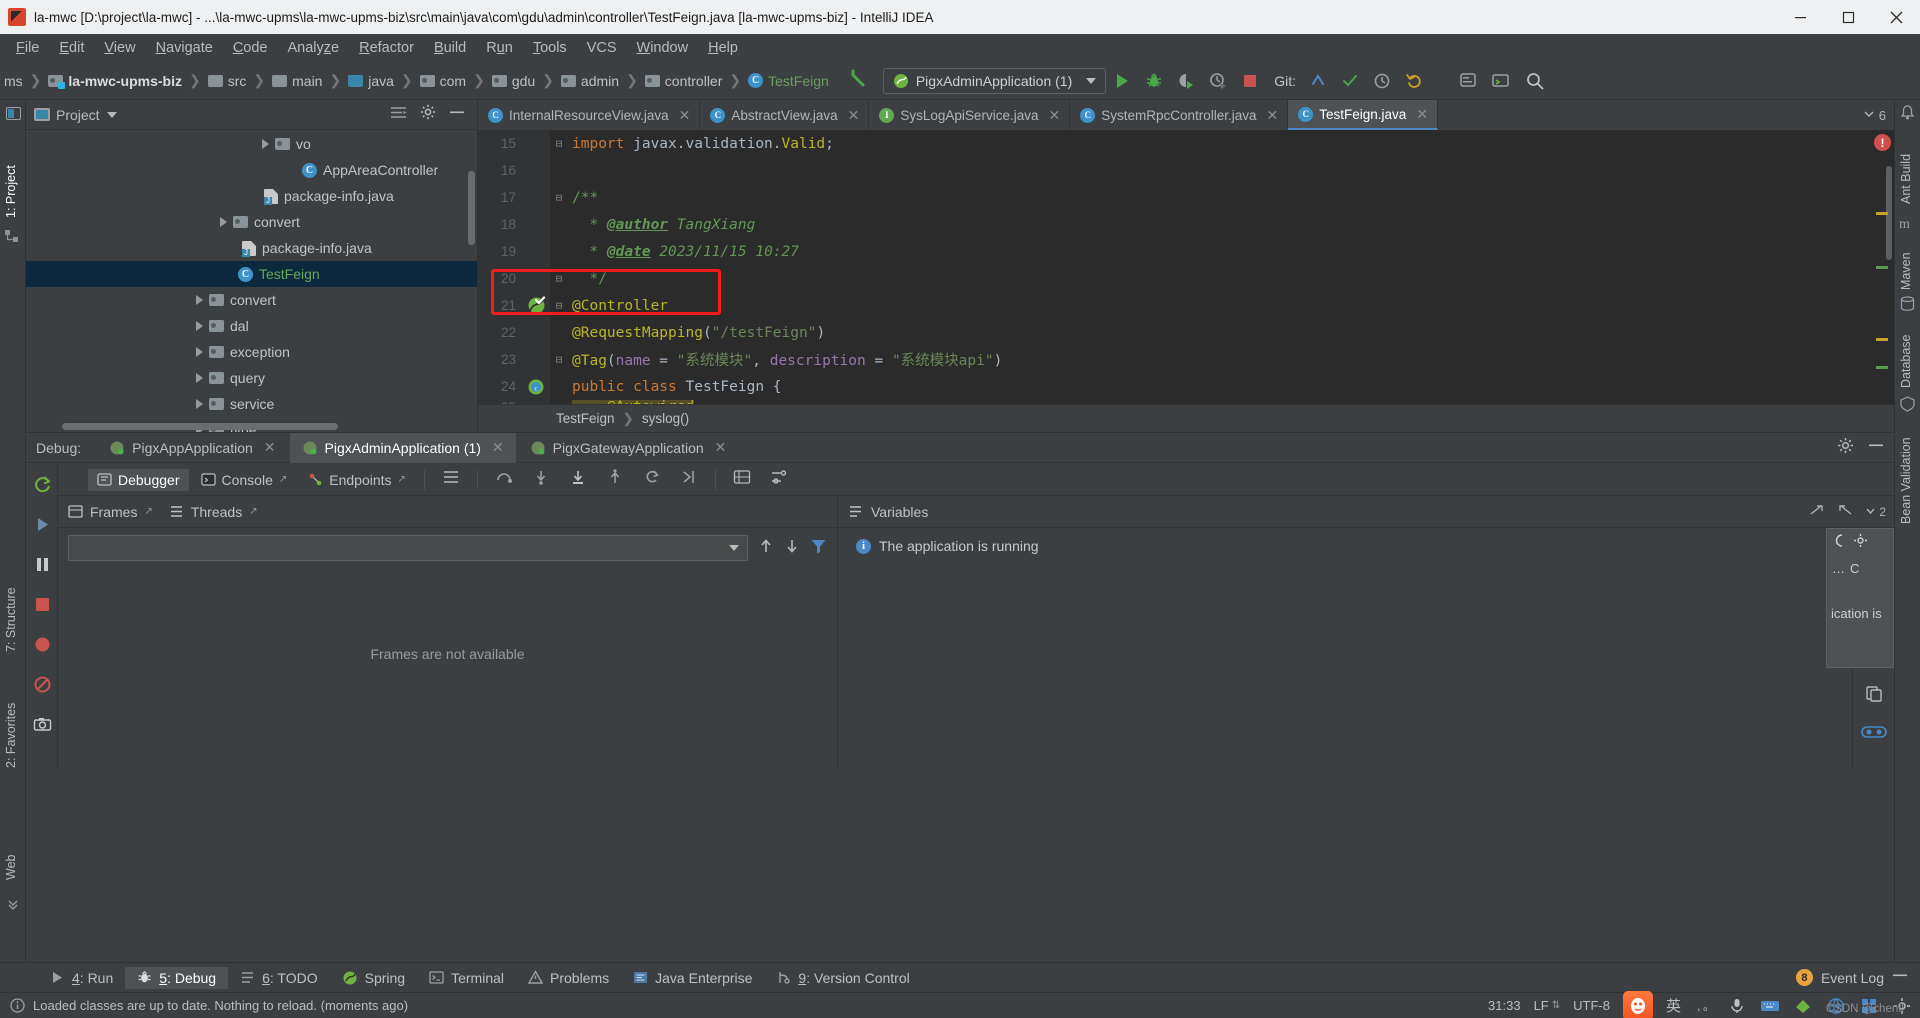 This screenshot has width=1920, height=1018. I want to click on git-update-project-icon, so click(1318, 81).